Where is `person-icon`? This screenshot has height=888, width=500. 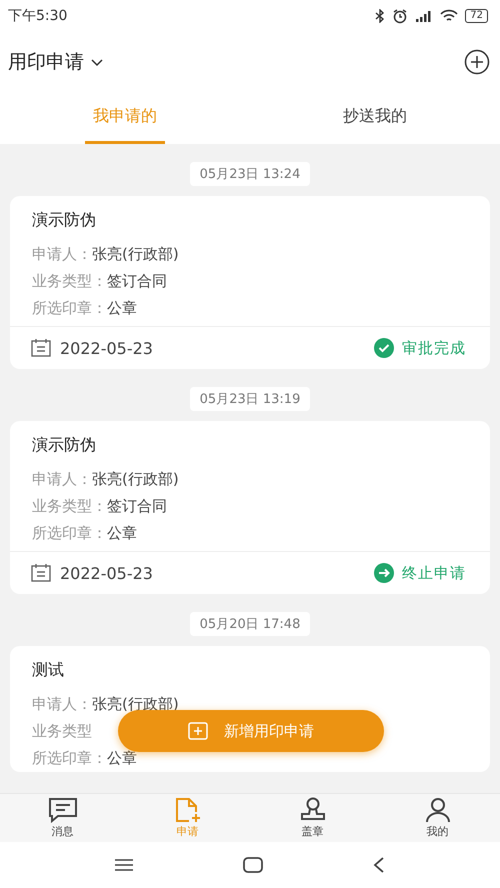
person-icon is located at coordinates (438, 810).